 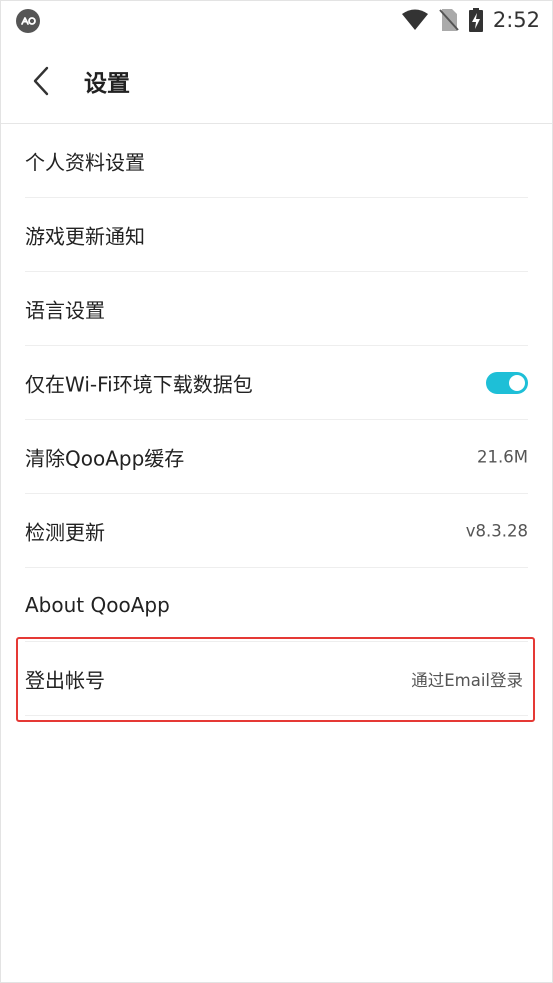 I want to click on language-settings-label: 语言设置, so click(x=65, y=310).